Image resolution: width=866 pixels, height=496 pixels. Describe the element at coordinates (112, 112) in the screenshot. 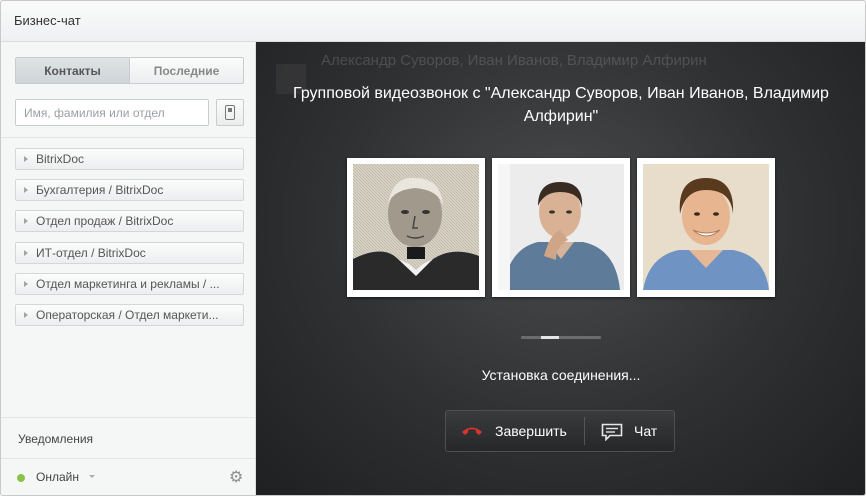

I see `search-input` at that location.